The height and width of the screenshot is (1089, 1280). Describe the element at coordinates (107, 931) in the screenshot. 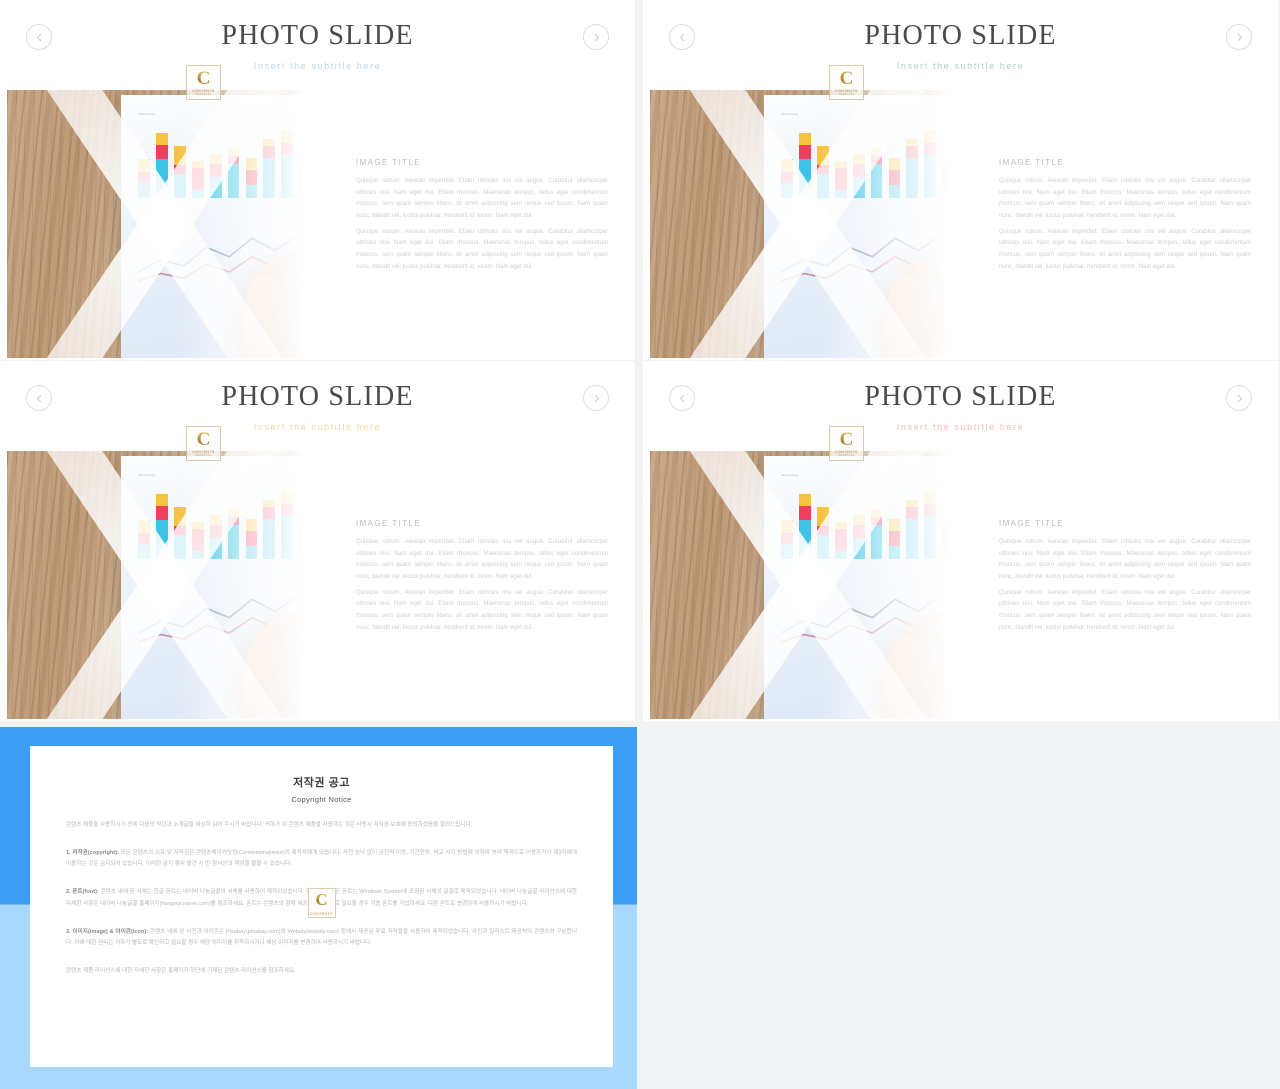

I see `copyright-item-label: 3. 이미지(image) & 아이콘(icon):` at that location.